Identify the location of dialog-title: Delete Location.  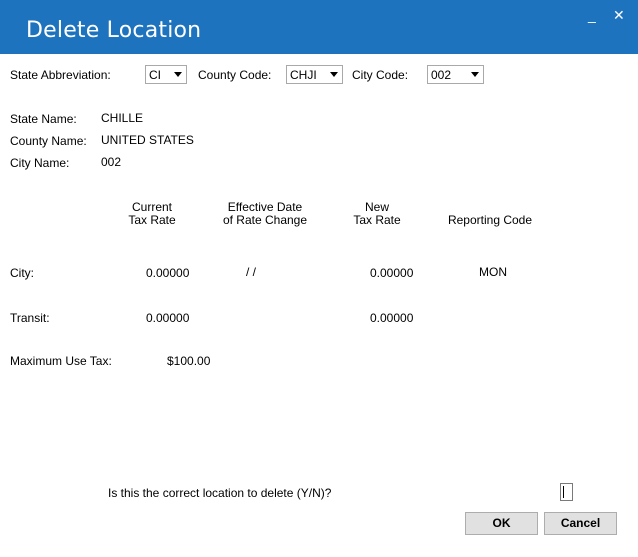
(114, 30).